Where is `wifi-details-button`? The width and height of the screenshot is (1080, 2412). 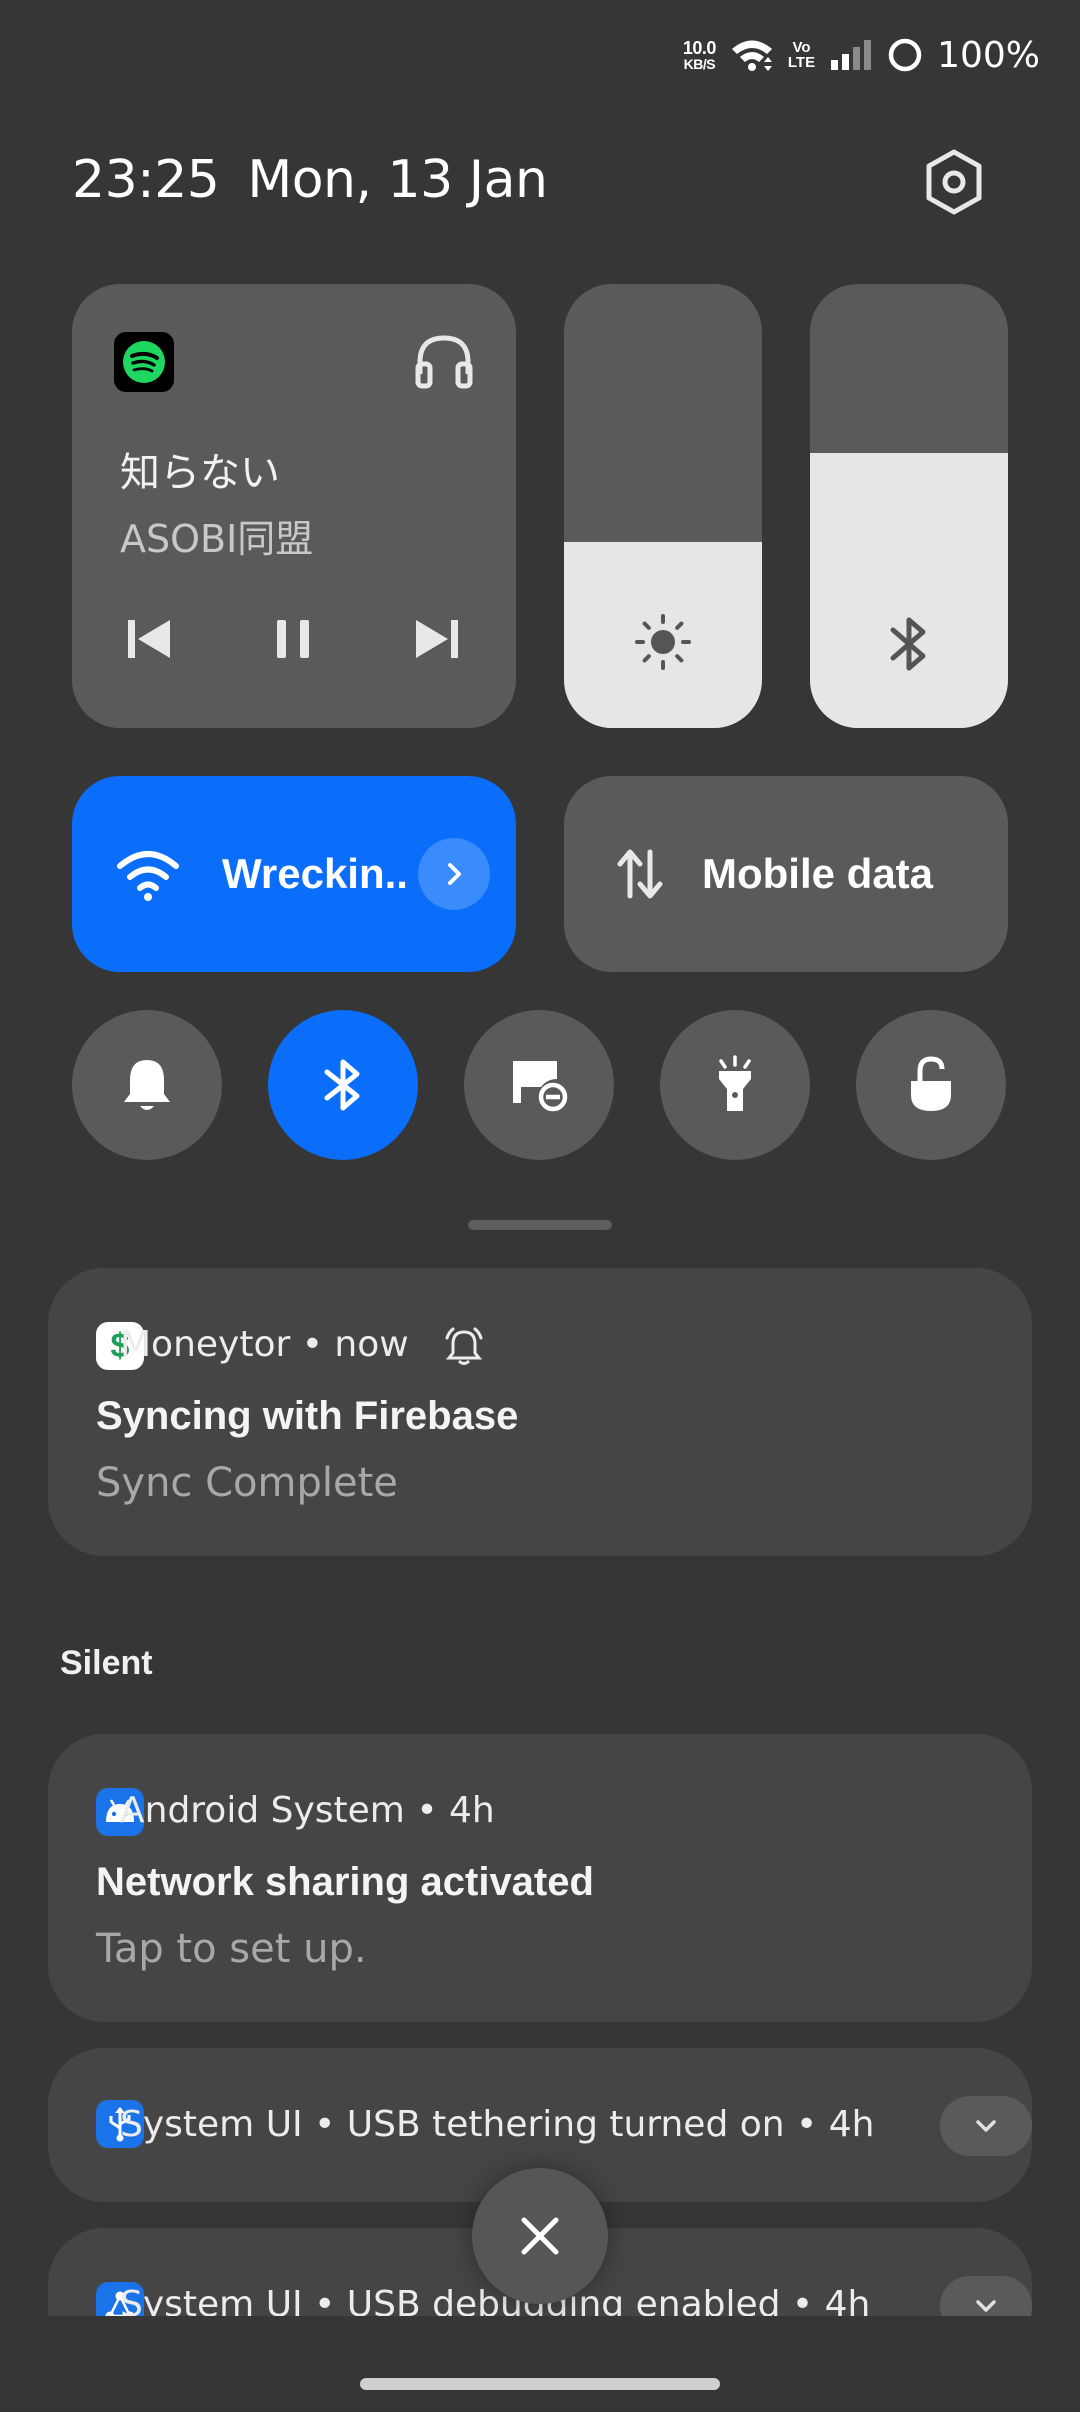
wifi-details-button is located at coordinates (454, 874).